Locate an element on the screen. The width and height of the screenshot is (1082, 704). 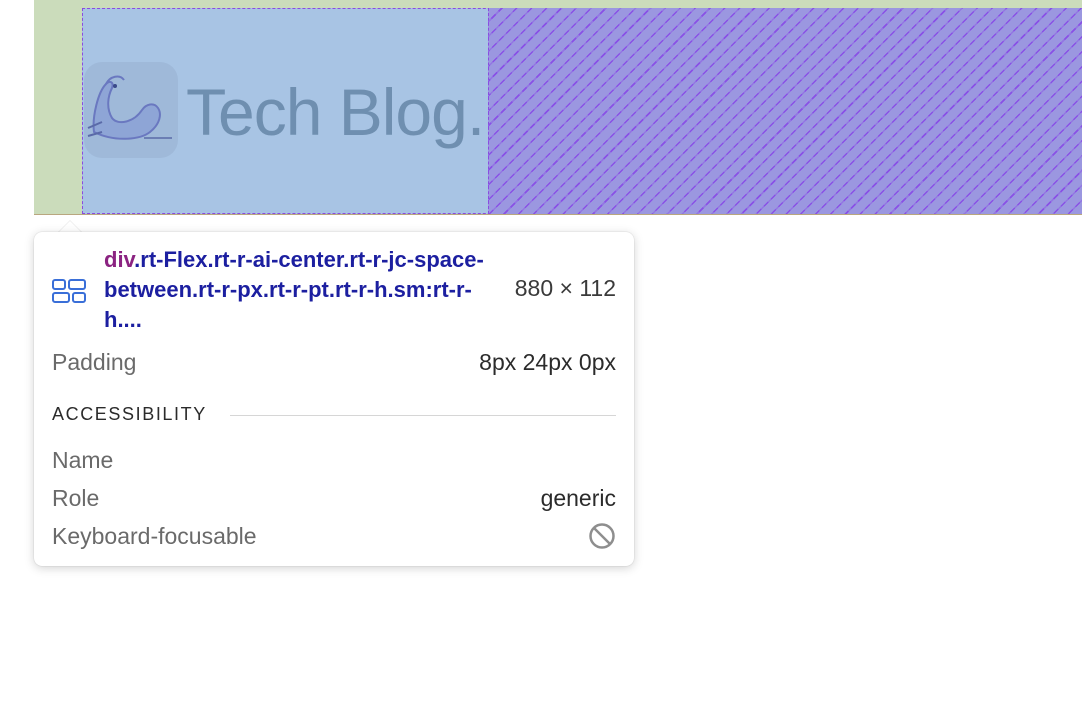
name-label: Name is located at coordinates (83, 460).